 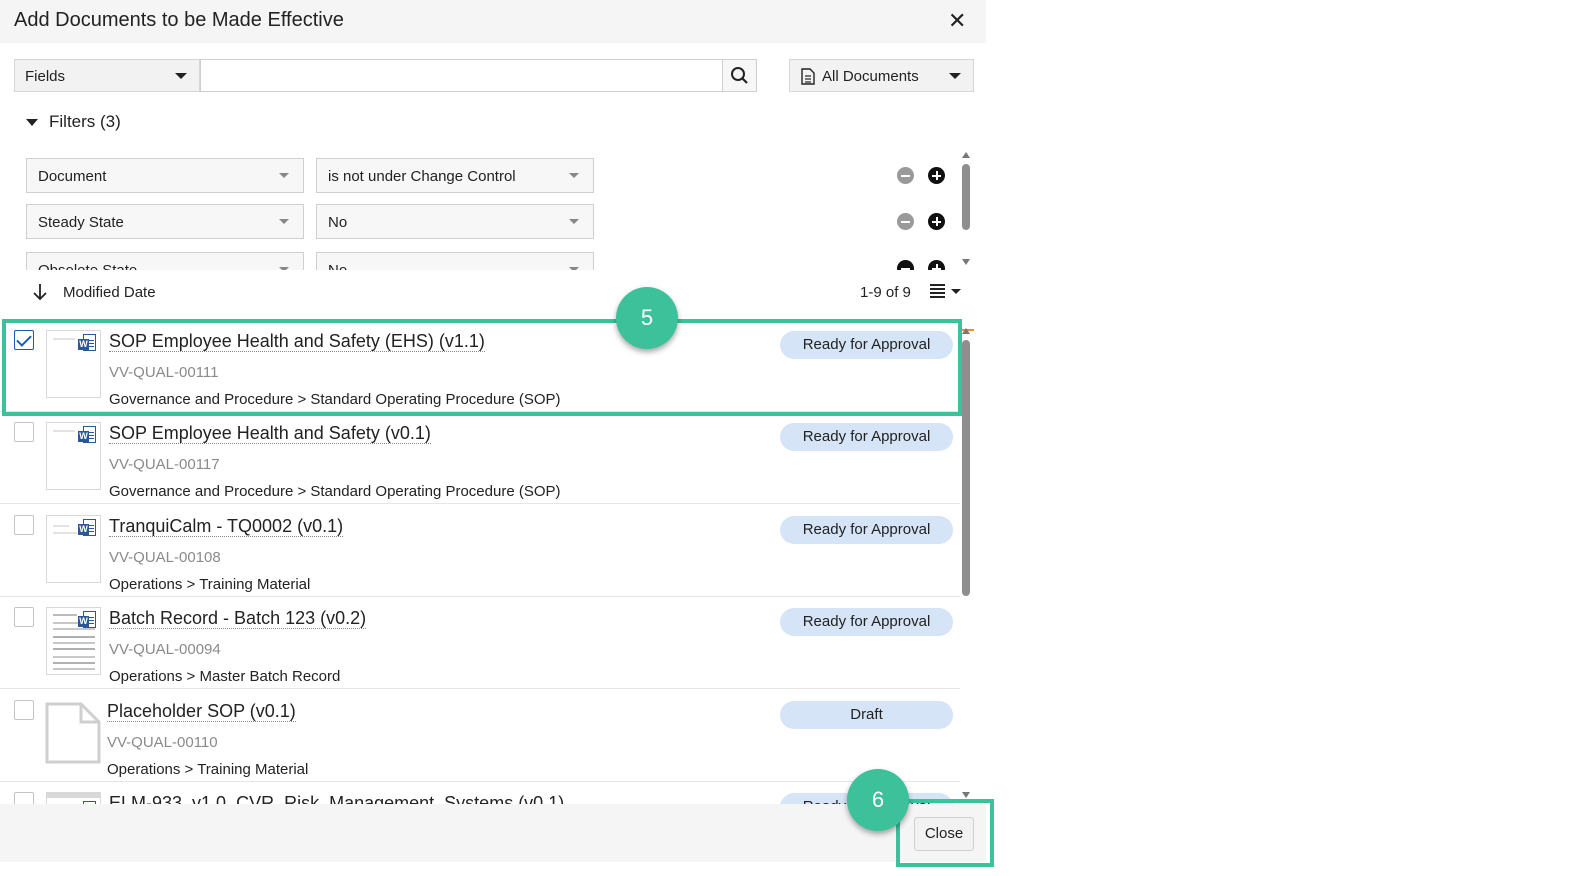 I want to click on dialog-title: Add Documents to be Made Effective, so click(x=179, y=20).